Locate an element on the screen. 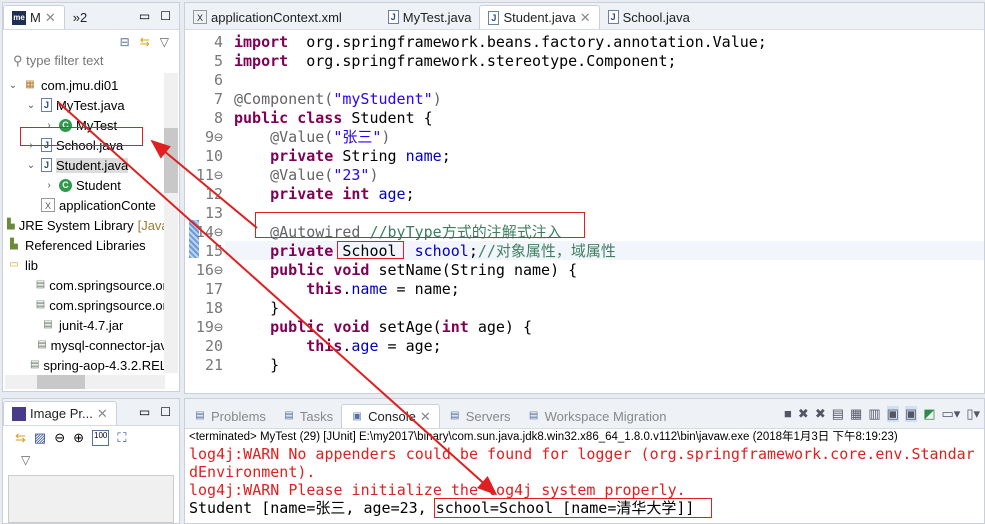 This screenshot has height=524, width=985. tree-item: ⌄ J MyTest.java is located at coordinates (87, 105).